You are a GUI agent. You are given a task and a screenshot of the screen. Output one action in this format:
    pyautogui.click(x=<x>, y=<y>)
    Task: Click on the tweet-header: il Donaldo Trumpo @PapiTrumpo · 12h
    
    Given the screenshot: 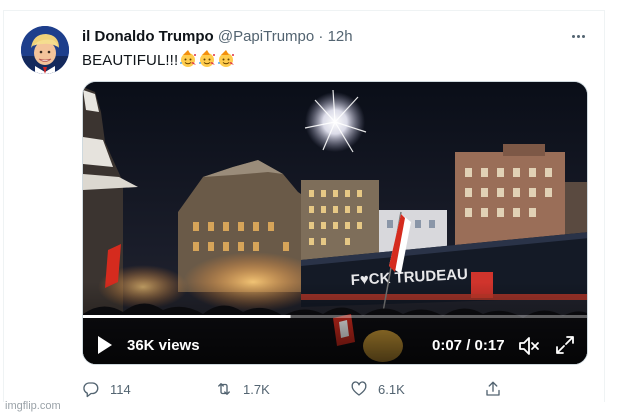 What is the action you would take?
    pyautogui.click(x=217, y=37)
    